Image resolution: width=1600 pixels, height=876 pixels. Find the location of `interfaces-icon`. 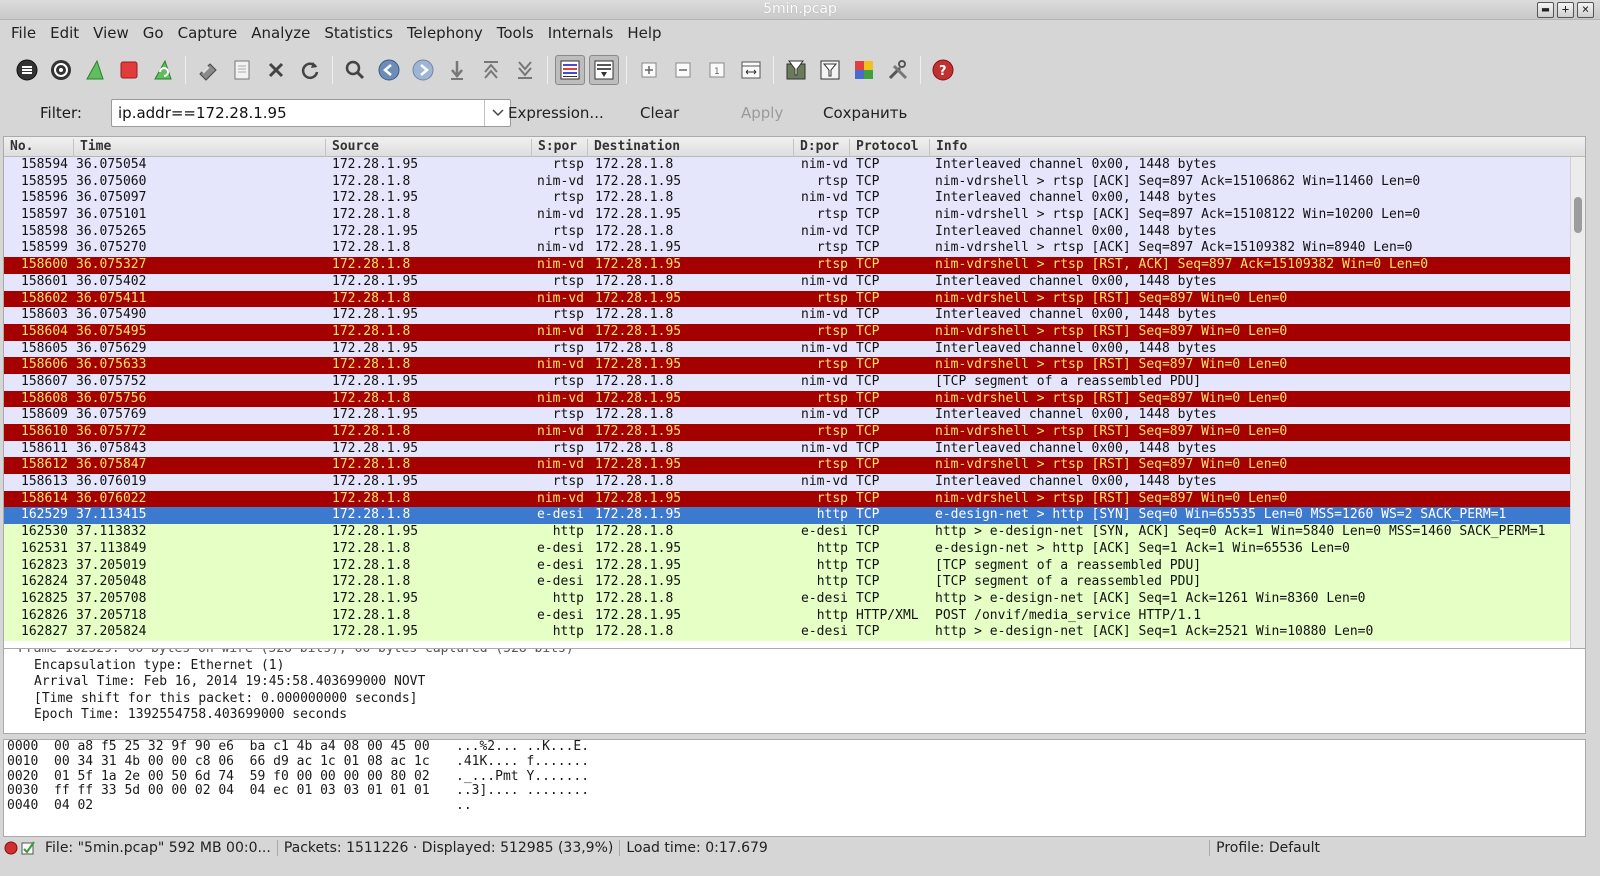

interfaces-icon is located at coordinates (27, 70).